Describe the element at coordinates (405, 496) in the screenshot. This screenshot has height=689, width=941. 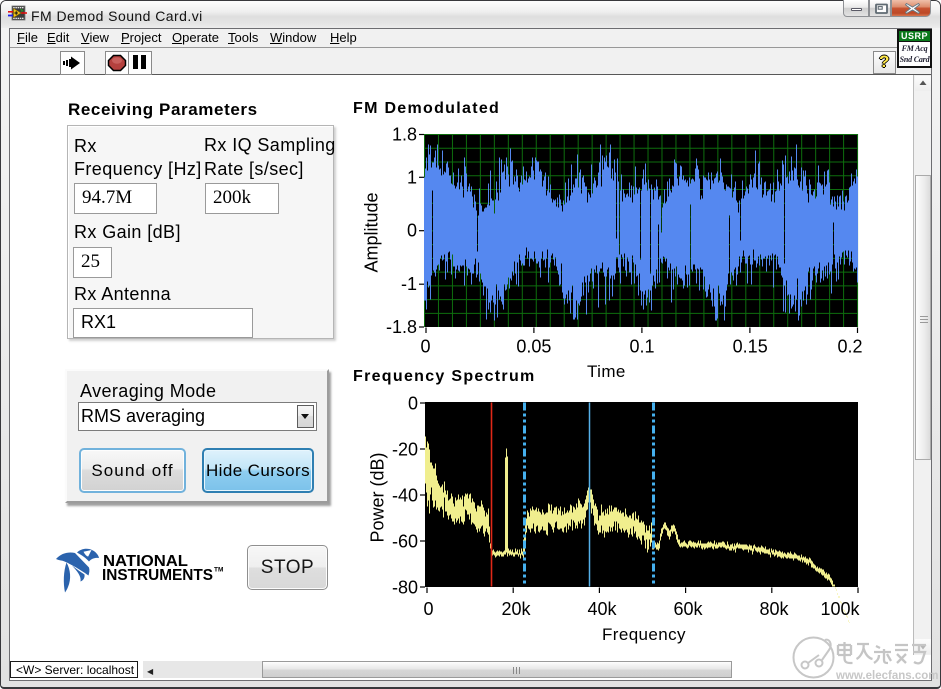
I see `svg-text: -40` at that location.